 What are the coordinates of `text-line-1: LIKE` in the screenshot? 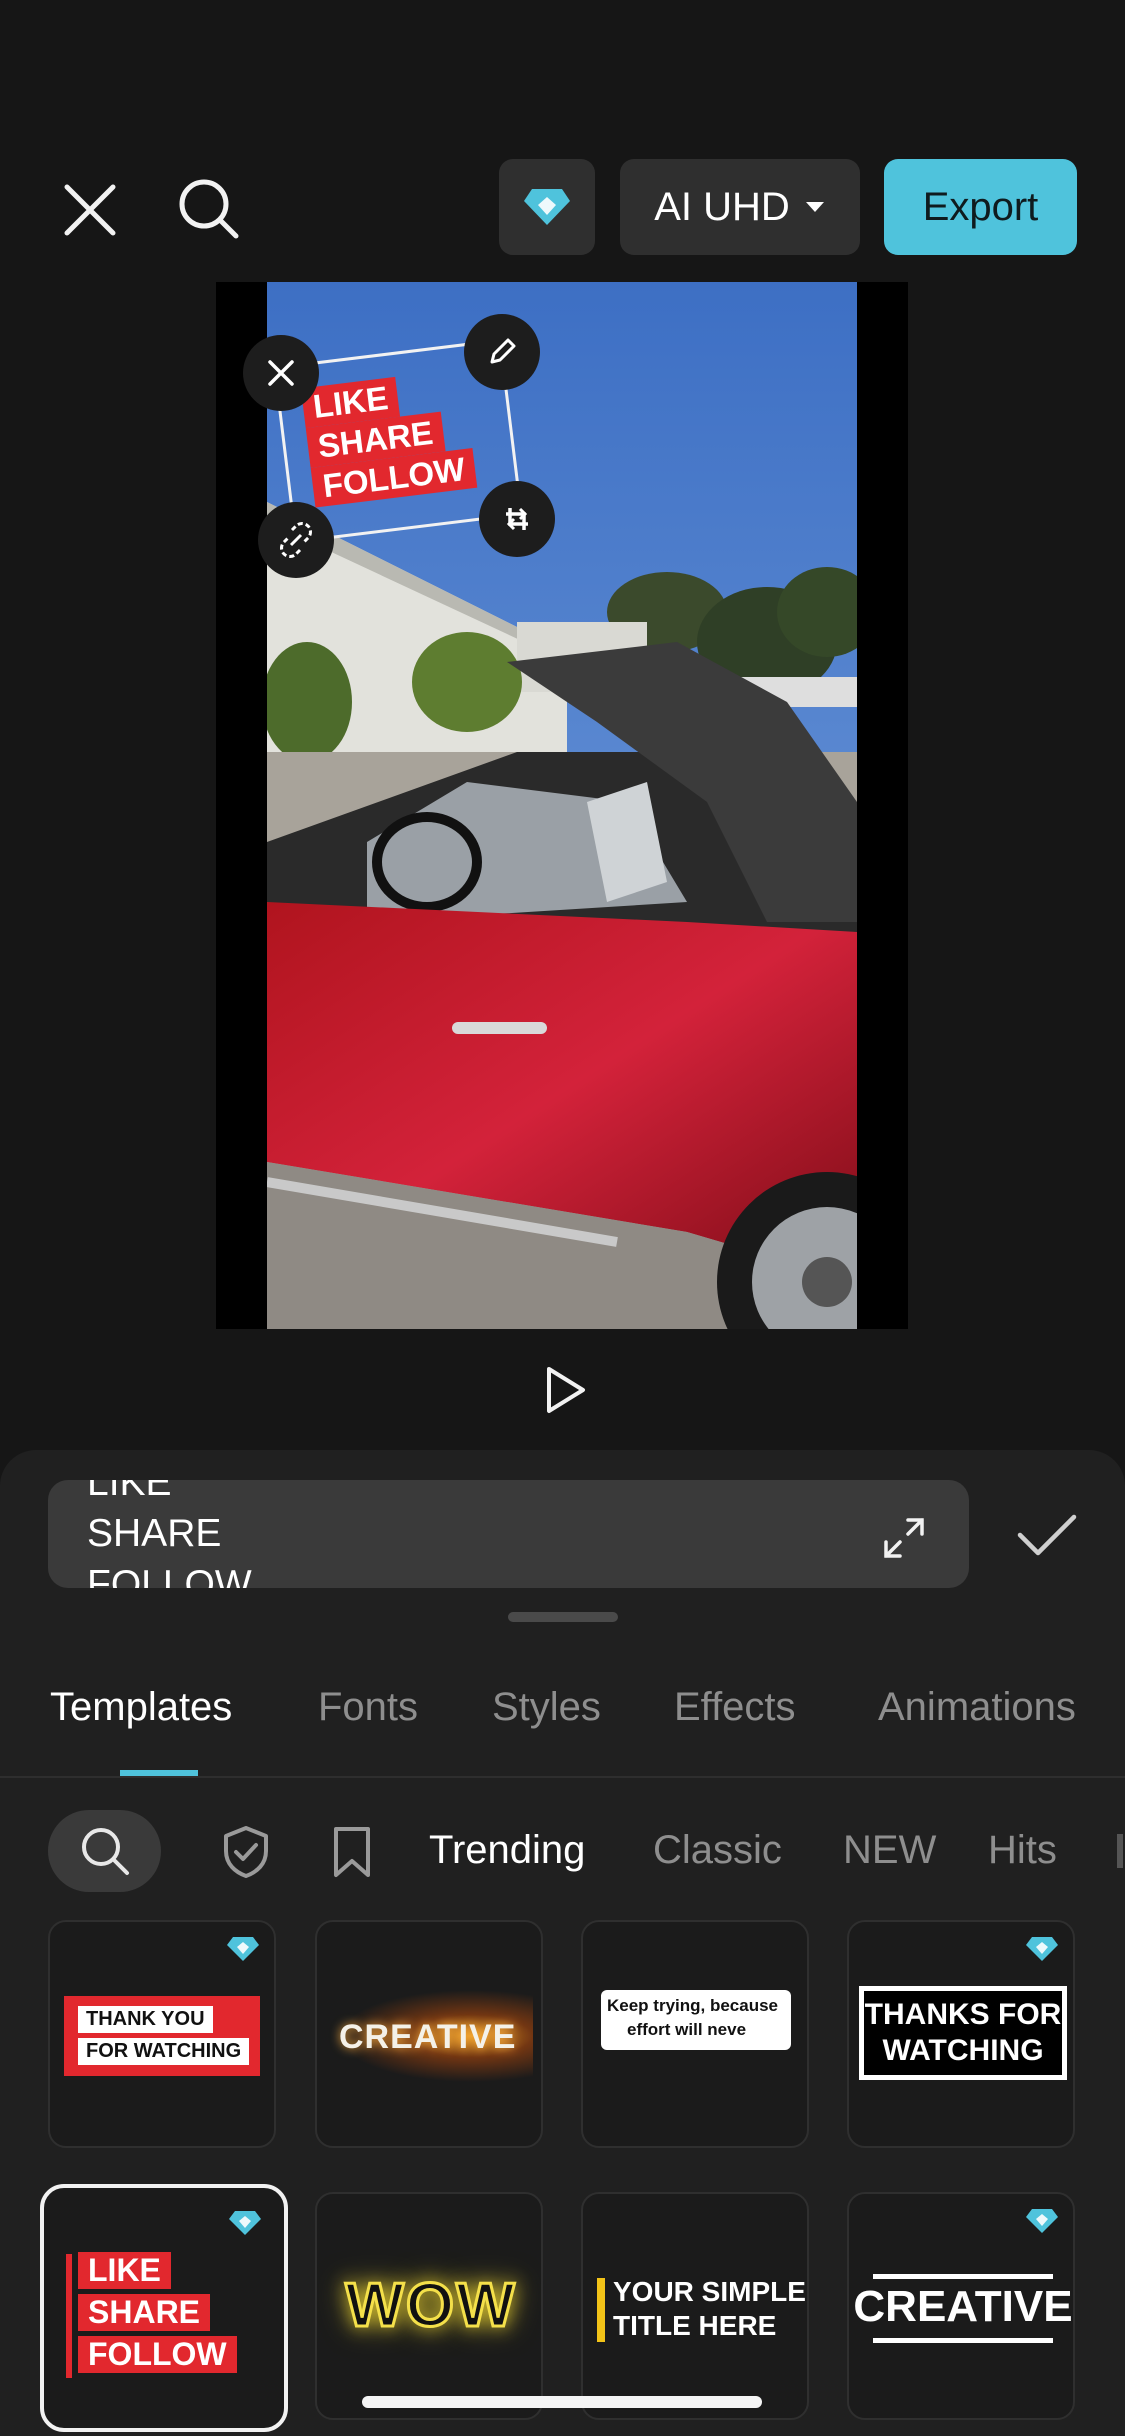 It's located at (129, 1492).